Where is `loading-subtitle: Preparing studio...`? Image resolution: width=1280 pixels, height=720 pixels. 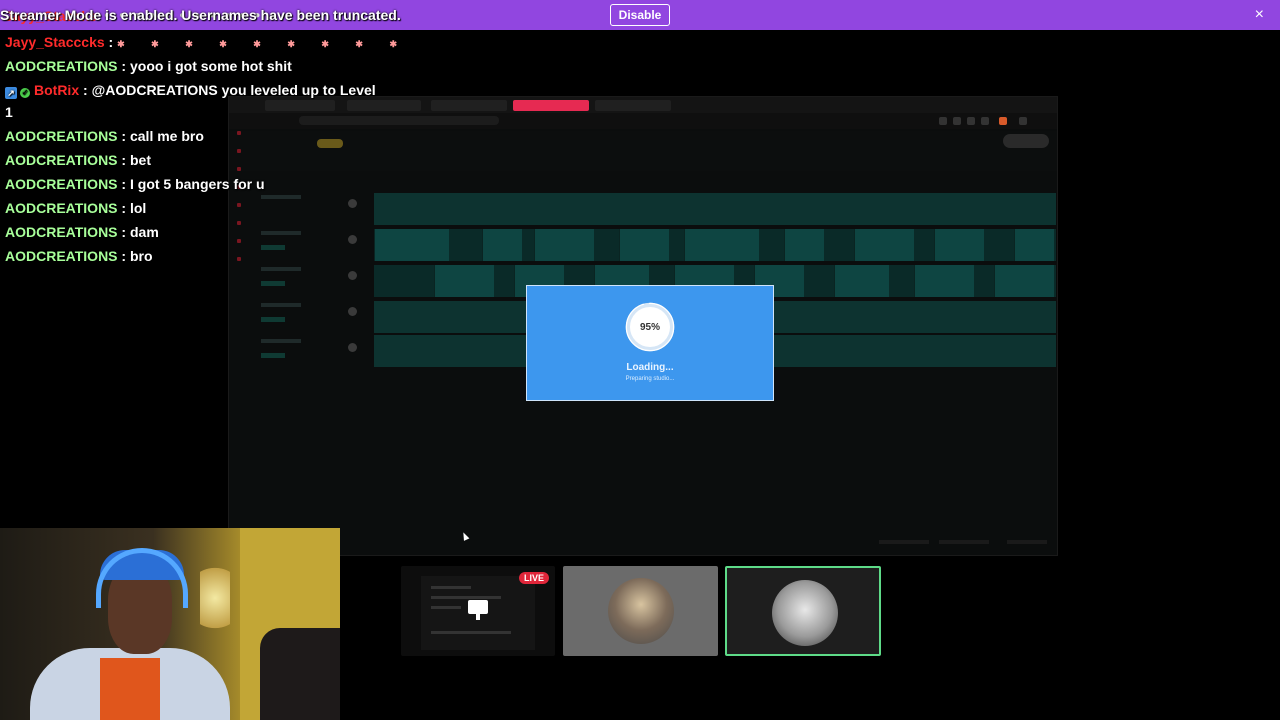 loading-subtitle: Preparing studio... is located at coordinates (650, 379).